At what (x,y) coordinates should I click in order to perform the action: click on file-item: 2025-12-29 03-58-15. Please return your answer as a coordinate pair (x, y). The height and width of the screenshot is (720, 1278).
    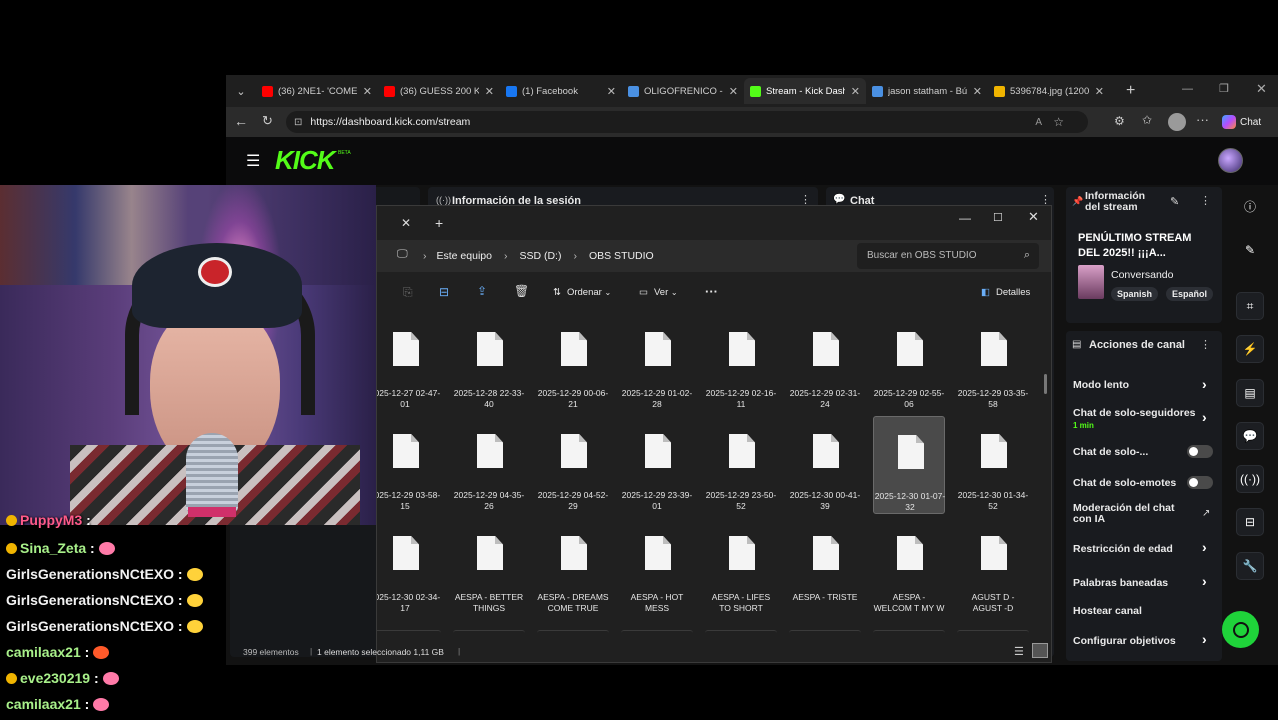
    Looking at the image, I should click on (409, 465).